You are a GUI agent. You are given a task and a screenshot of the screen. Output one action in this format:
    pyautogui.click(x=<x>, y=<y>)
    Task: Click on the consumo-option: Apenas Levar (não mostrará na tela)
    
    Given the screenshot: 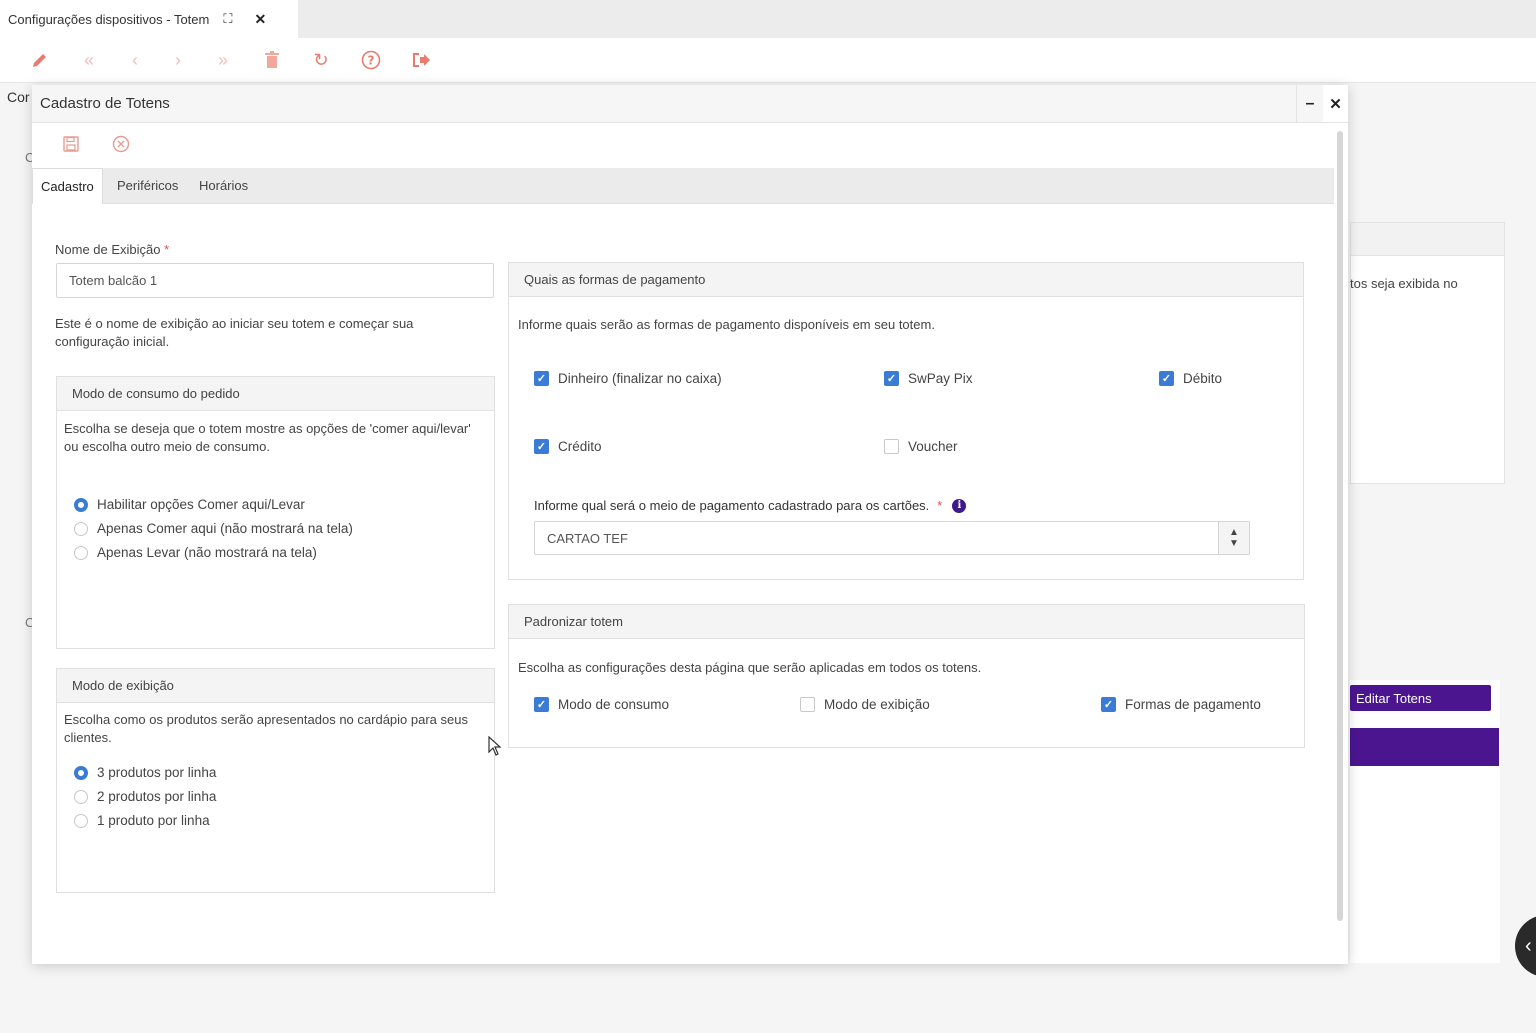 What is the action you would take?
    pyautogui.click(x=195, y=552)
    